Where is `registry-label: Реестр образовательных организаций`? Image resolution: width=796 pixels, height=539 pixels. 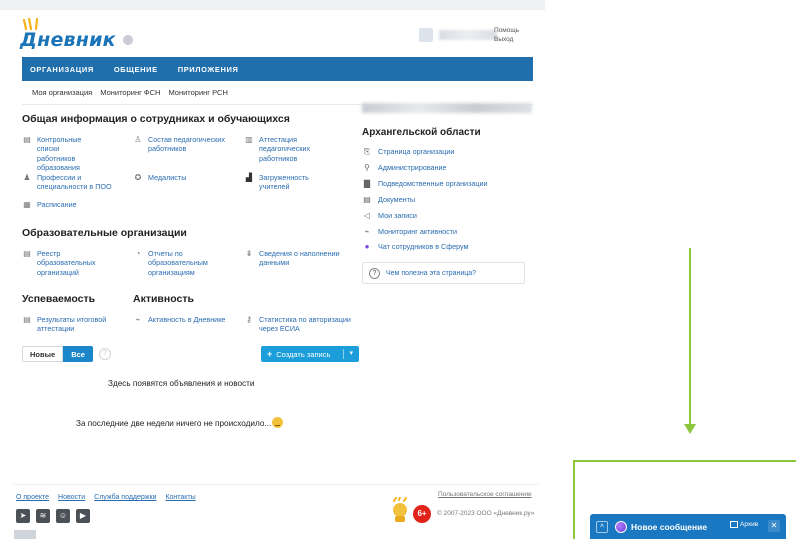
registry-label: Реестр образовательных организаций is located at coordinates (66, 263).